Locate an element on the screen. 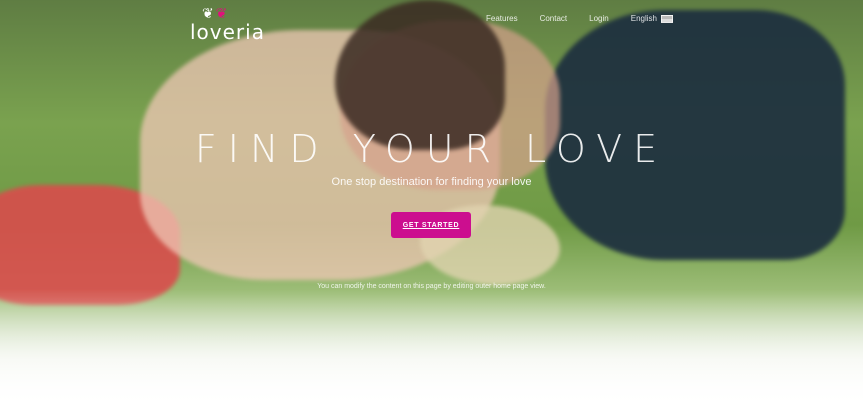  bird-logo-icon: ❦ ❦ is located at coordinates (214, 13).